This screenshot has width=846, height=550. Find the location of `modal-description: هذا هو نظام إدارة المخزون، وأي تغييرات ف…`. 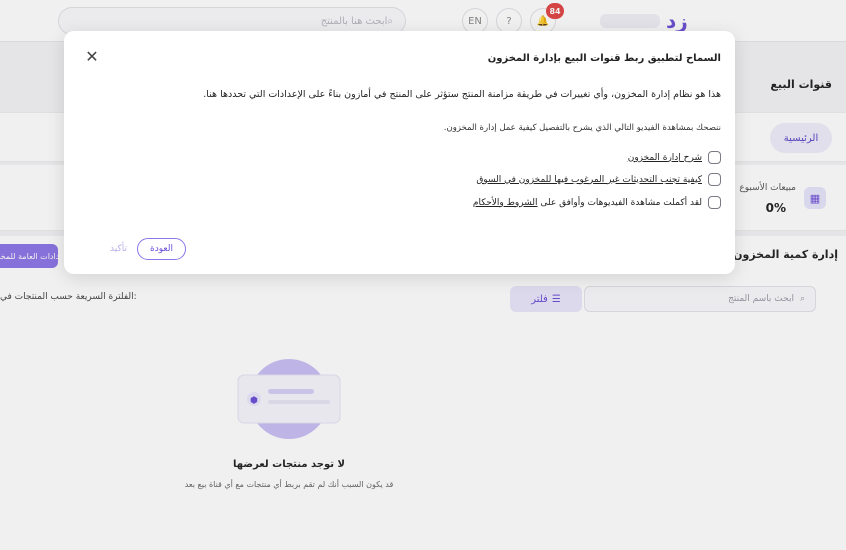

modal-description: هذا هو نظام إدارة المخزون، وأي تغييرات ف… is located at coordinates (462, 94).